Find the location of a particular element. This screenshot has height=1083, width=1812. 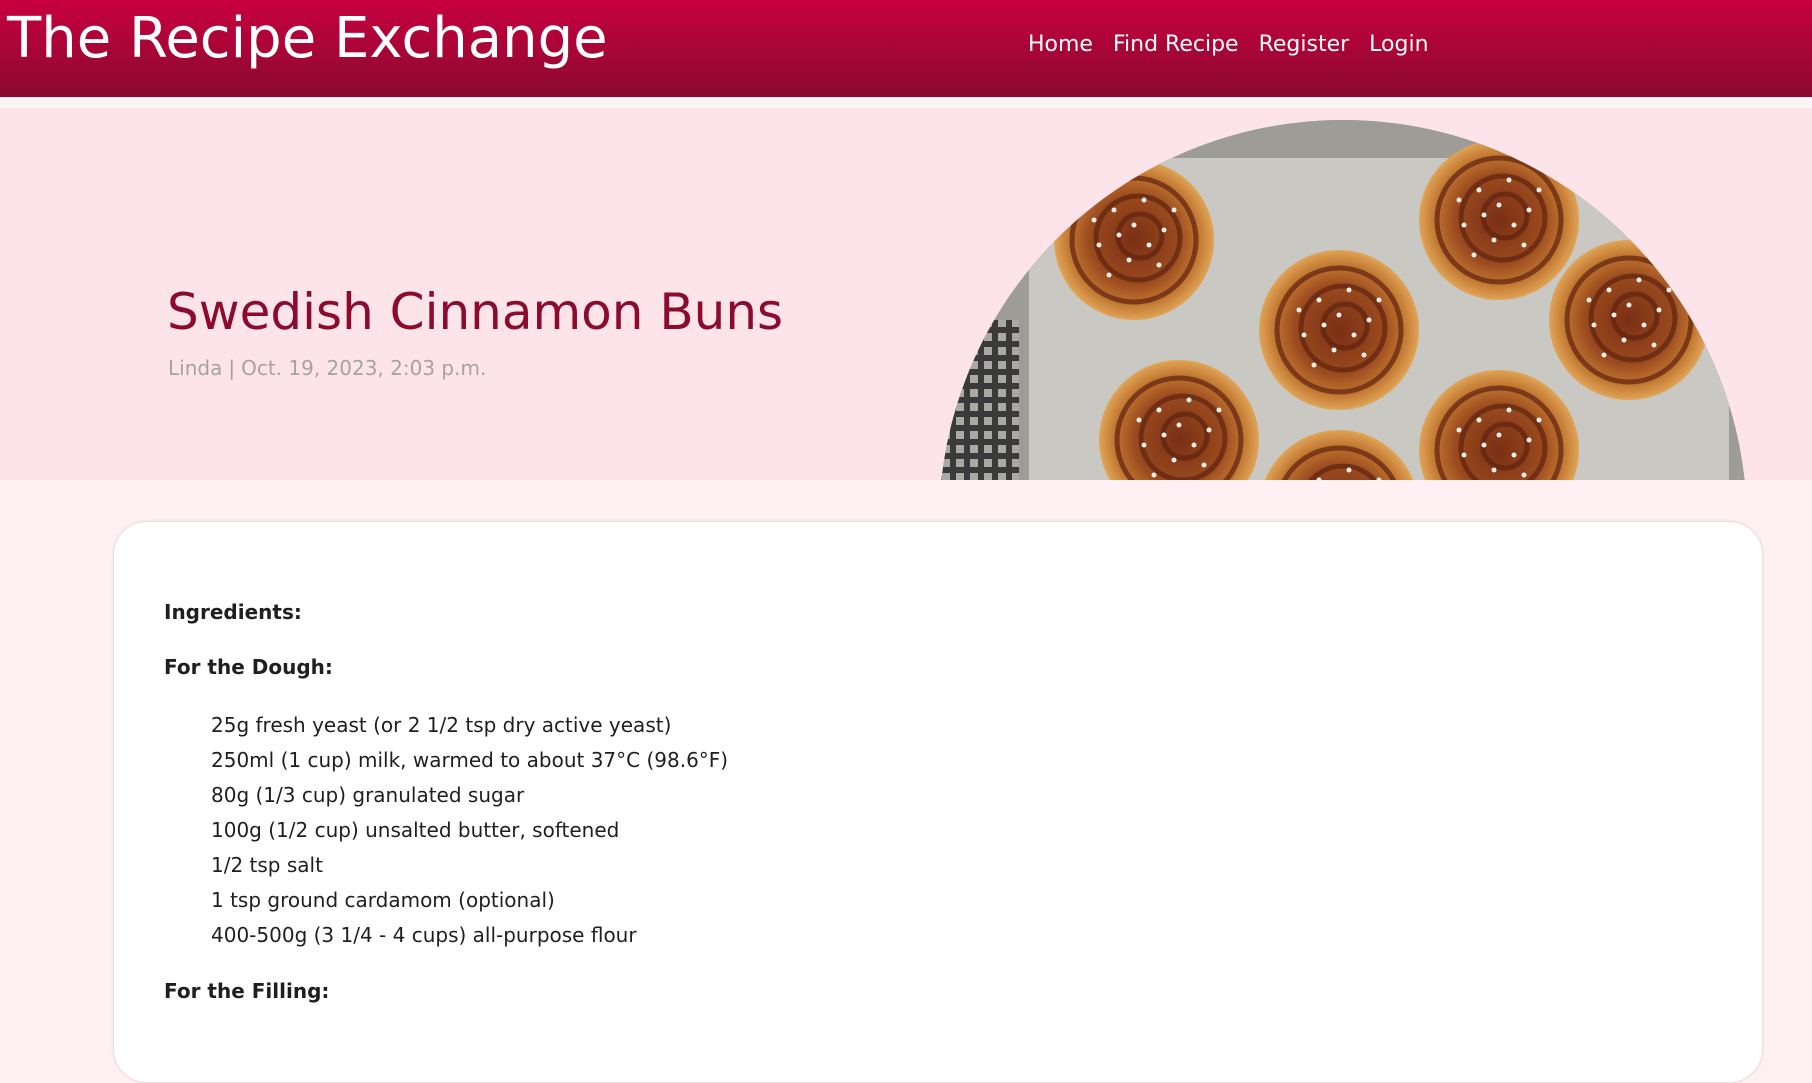

site-brand-link: The Recipe Exchange is located at coordinates (307, 39).